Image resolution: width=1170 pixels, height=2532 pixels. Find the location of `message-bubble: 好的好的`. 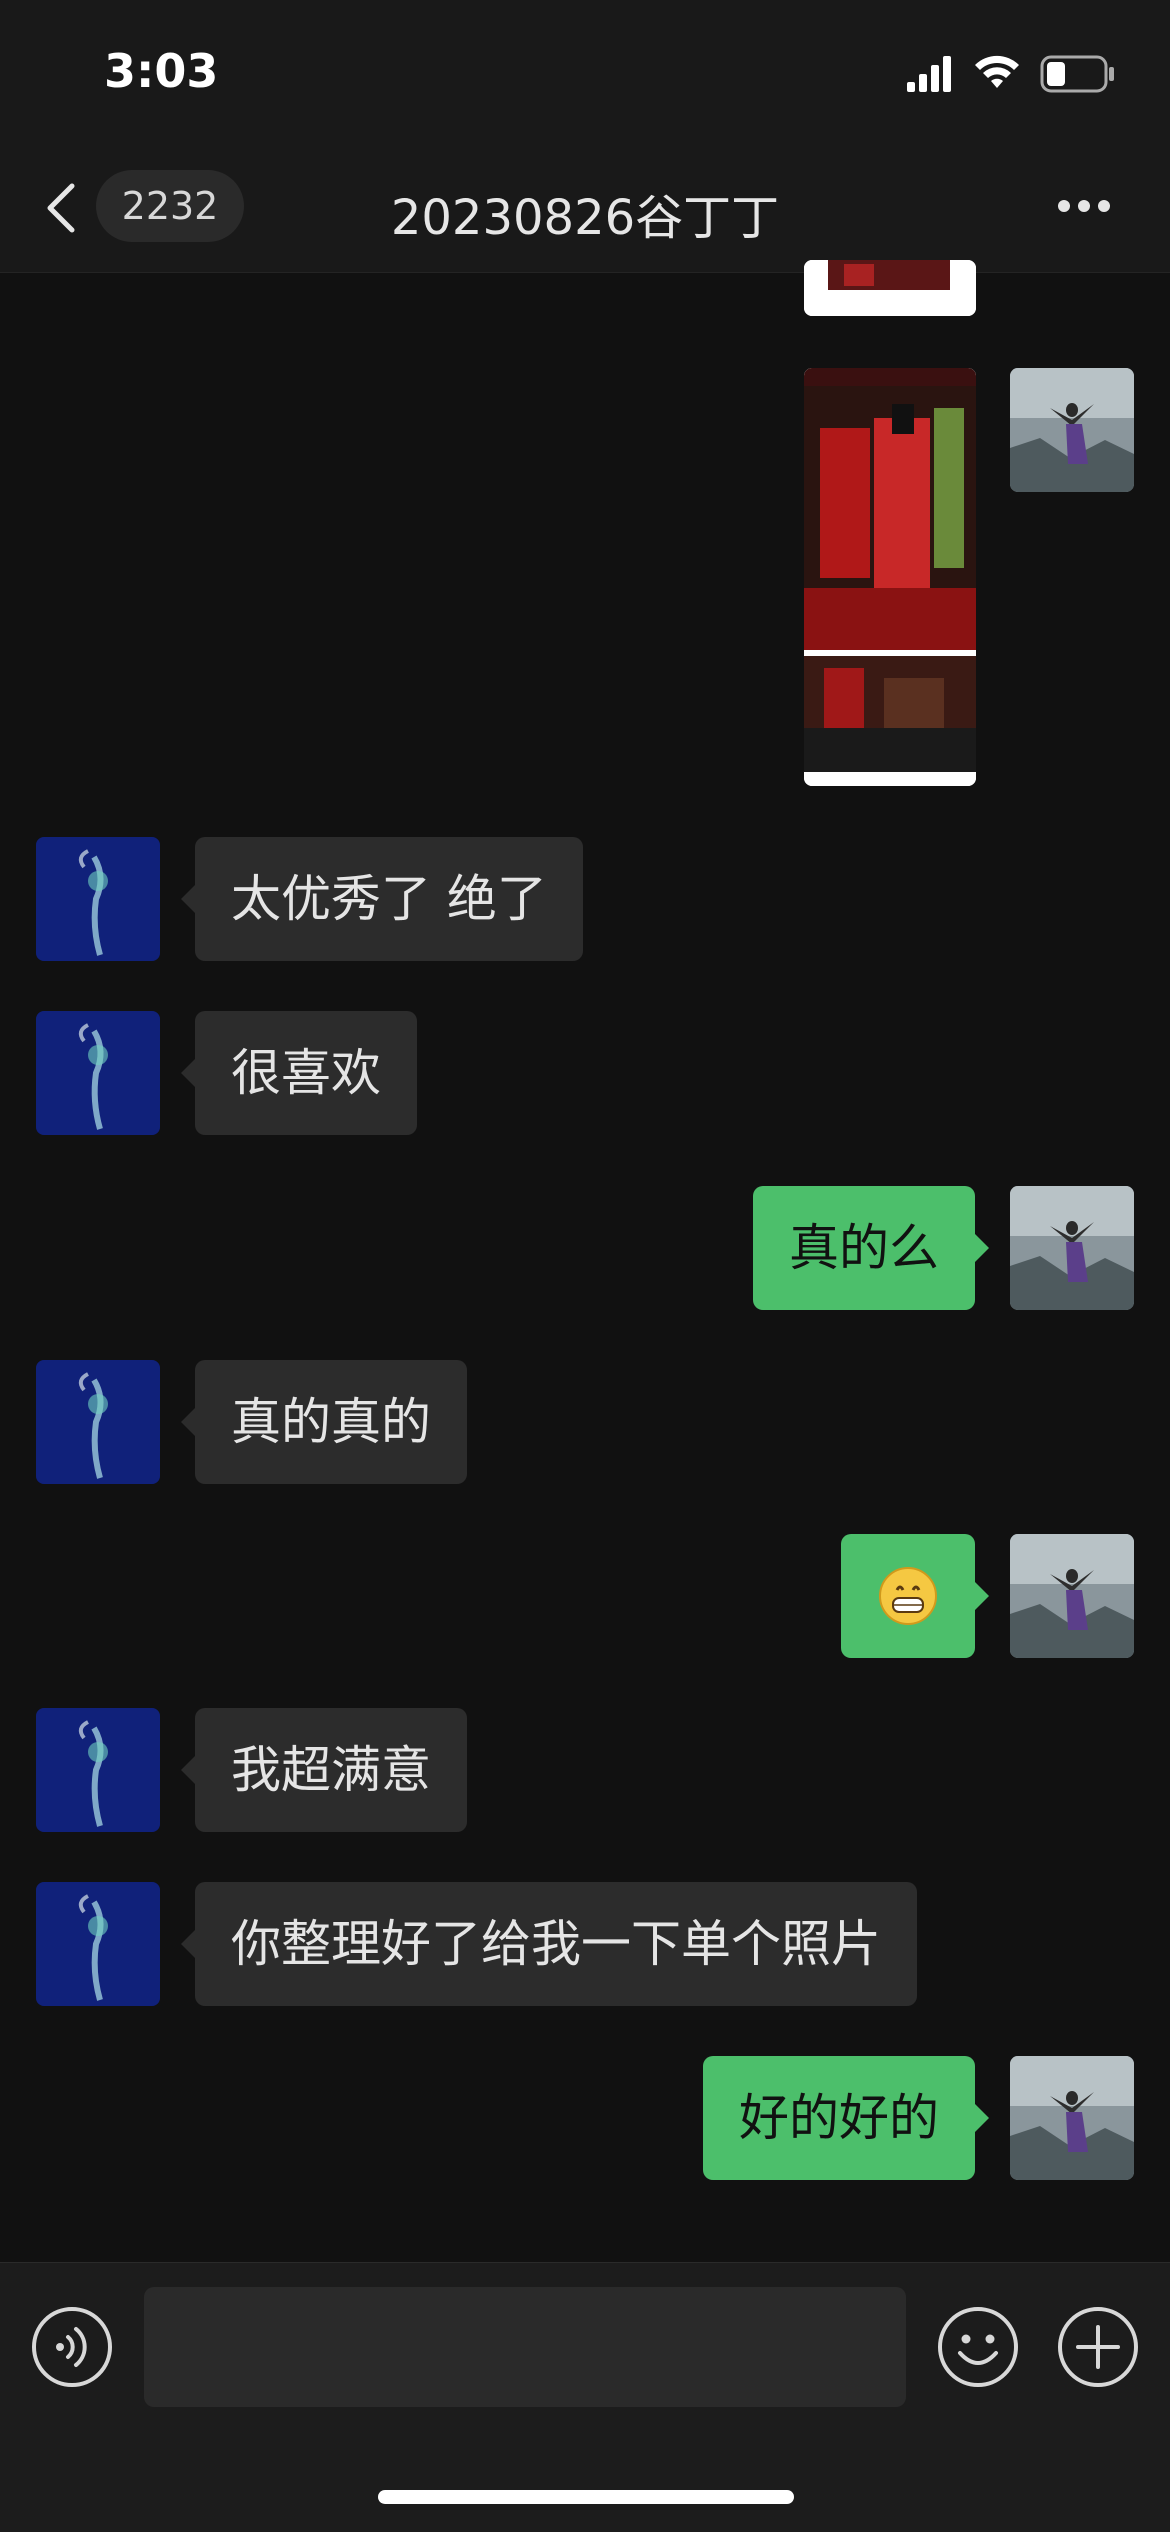

message-bubble: 好的好的 is located at coordinates (846, 2118).